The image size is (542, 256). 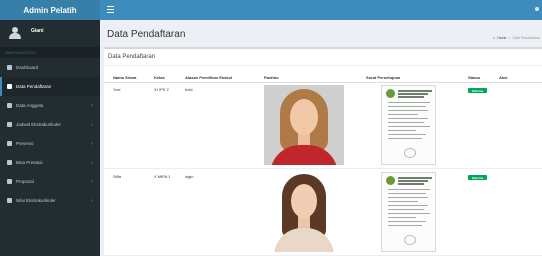 What do you see at coordinates (110, 9) in the screenshot?
I see `sidebar-toggle-icon` at bounding box center [110, 9].